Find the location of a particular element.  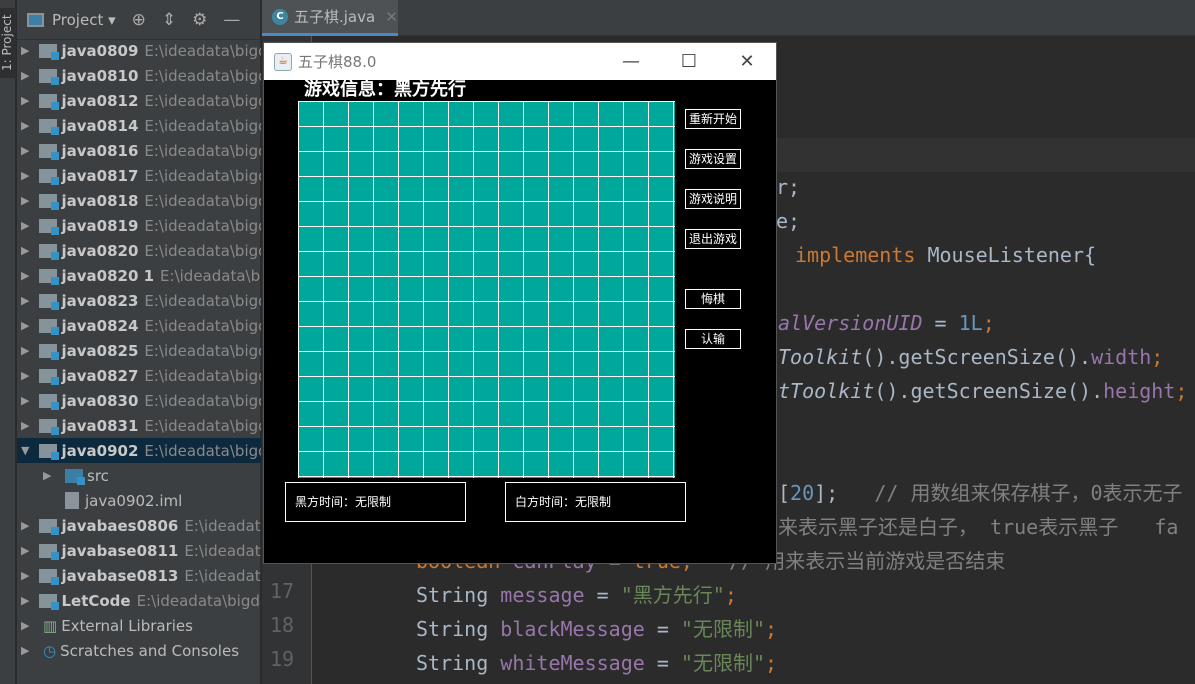

java-class-icon: C is located at coordinates (280, 16).